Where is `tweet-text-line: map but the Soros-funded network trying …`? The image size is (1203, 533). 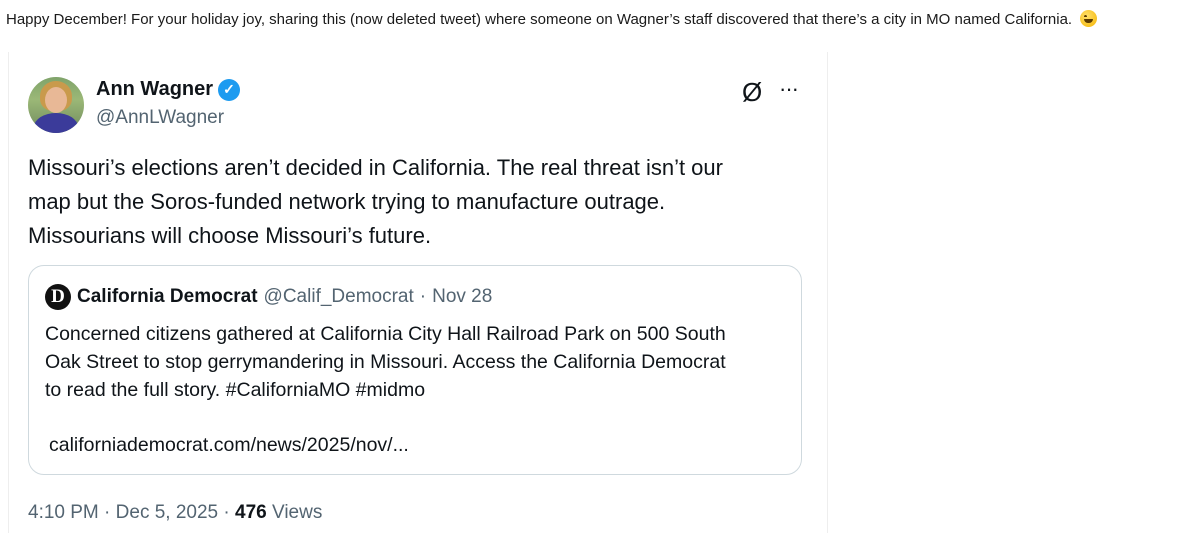
tweet-text-line: map but the Soros-funded network trying … is located at coordinates (347, 201).